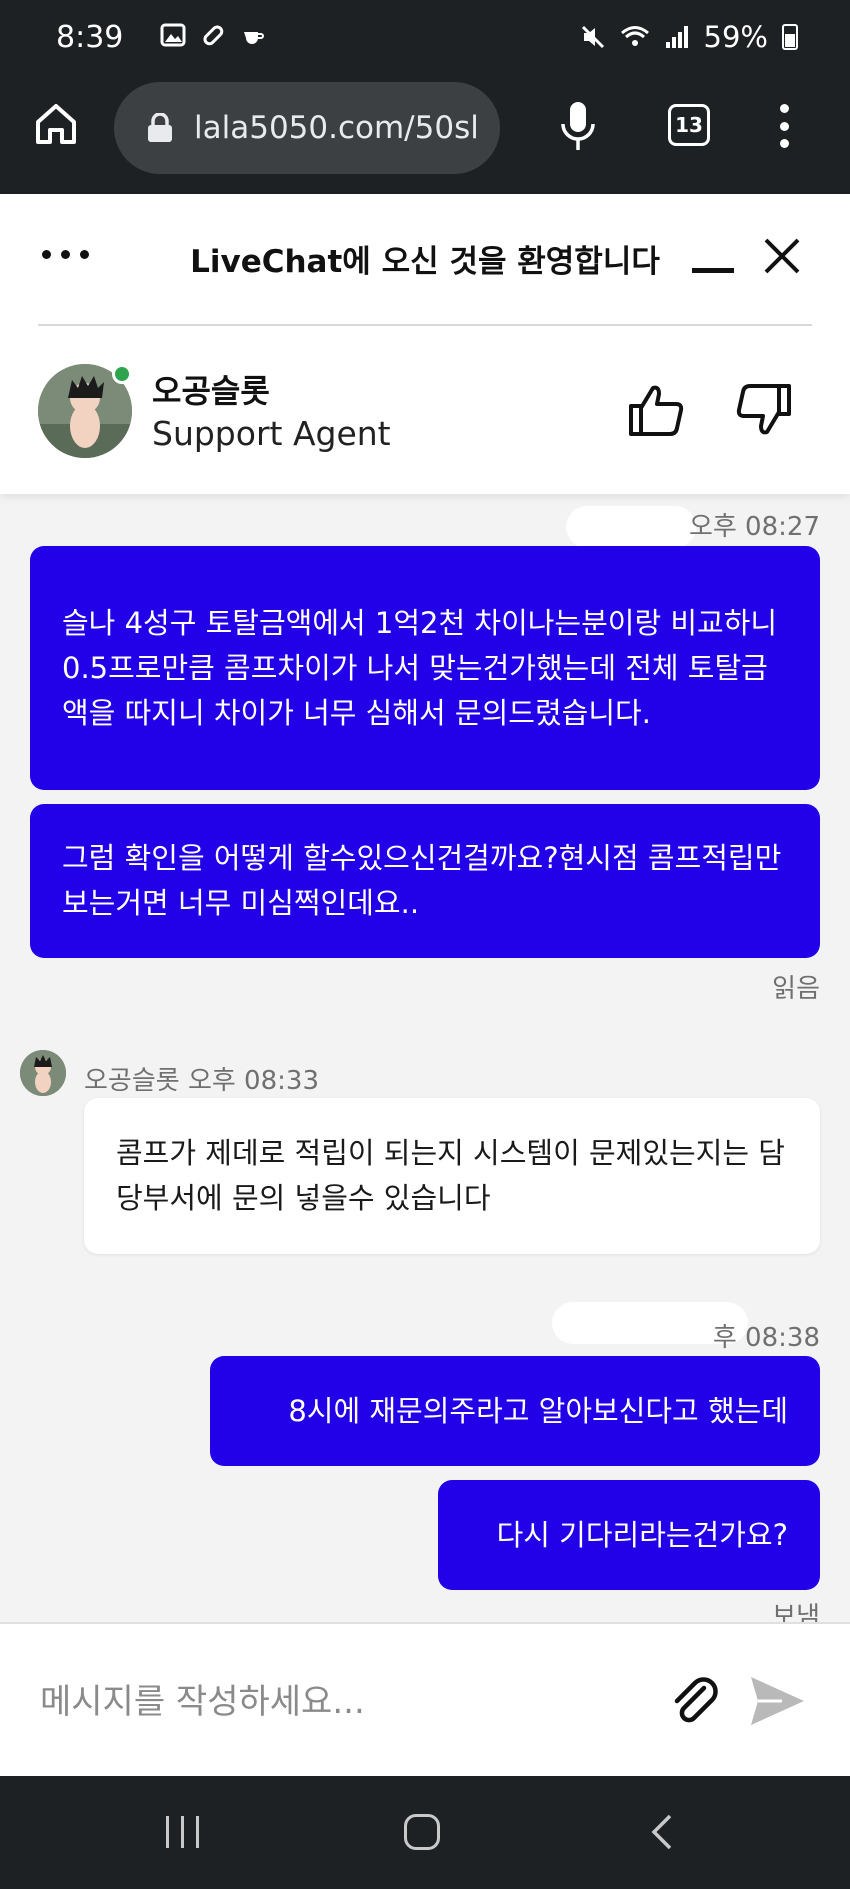 The height and width of the screenshot is (1889, 850). Describe the element at coordinates (663, 1832) in the screenshot. I see `back-icon` at that location.